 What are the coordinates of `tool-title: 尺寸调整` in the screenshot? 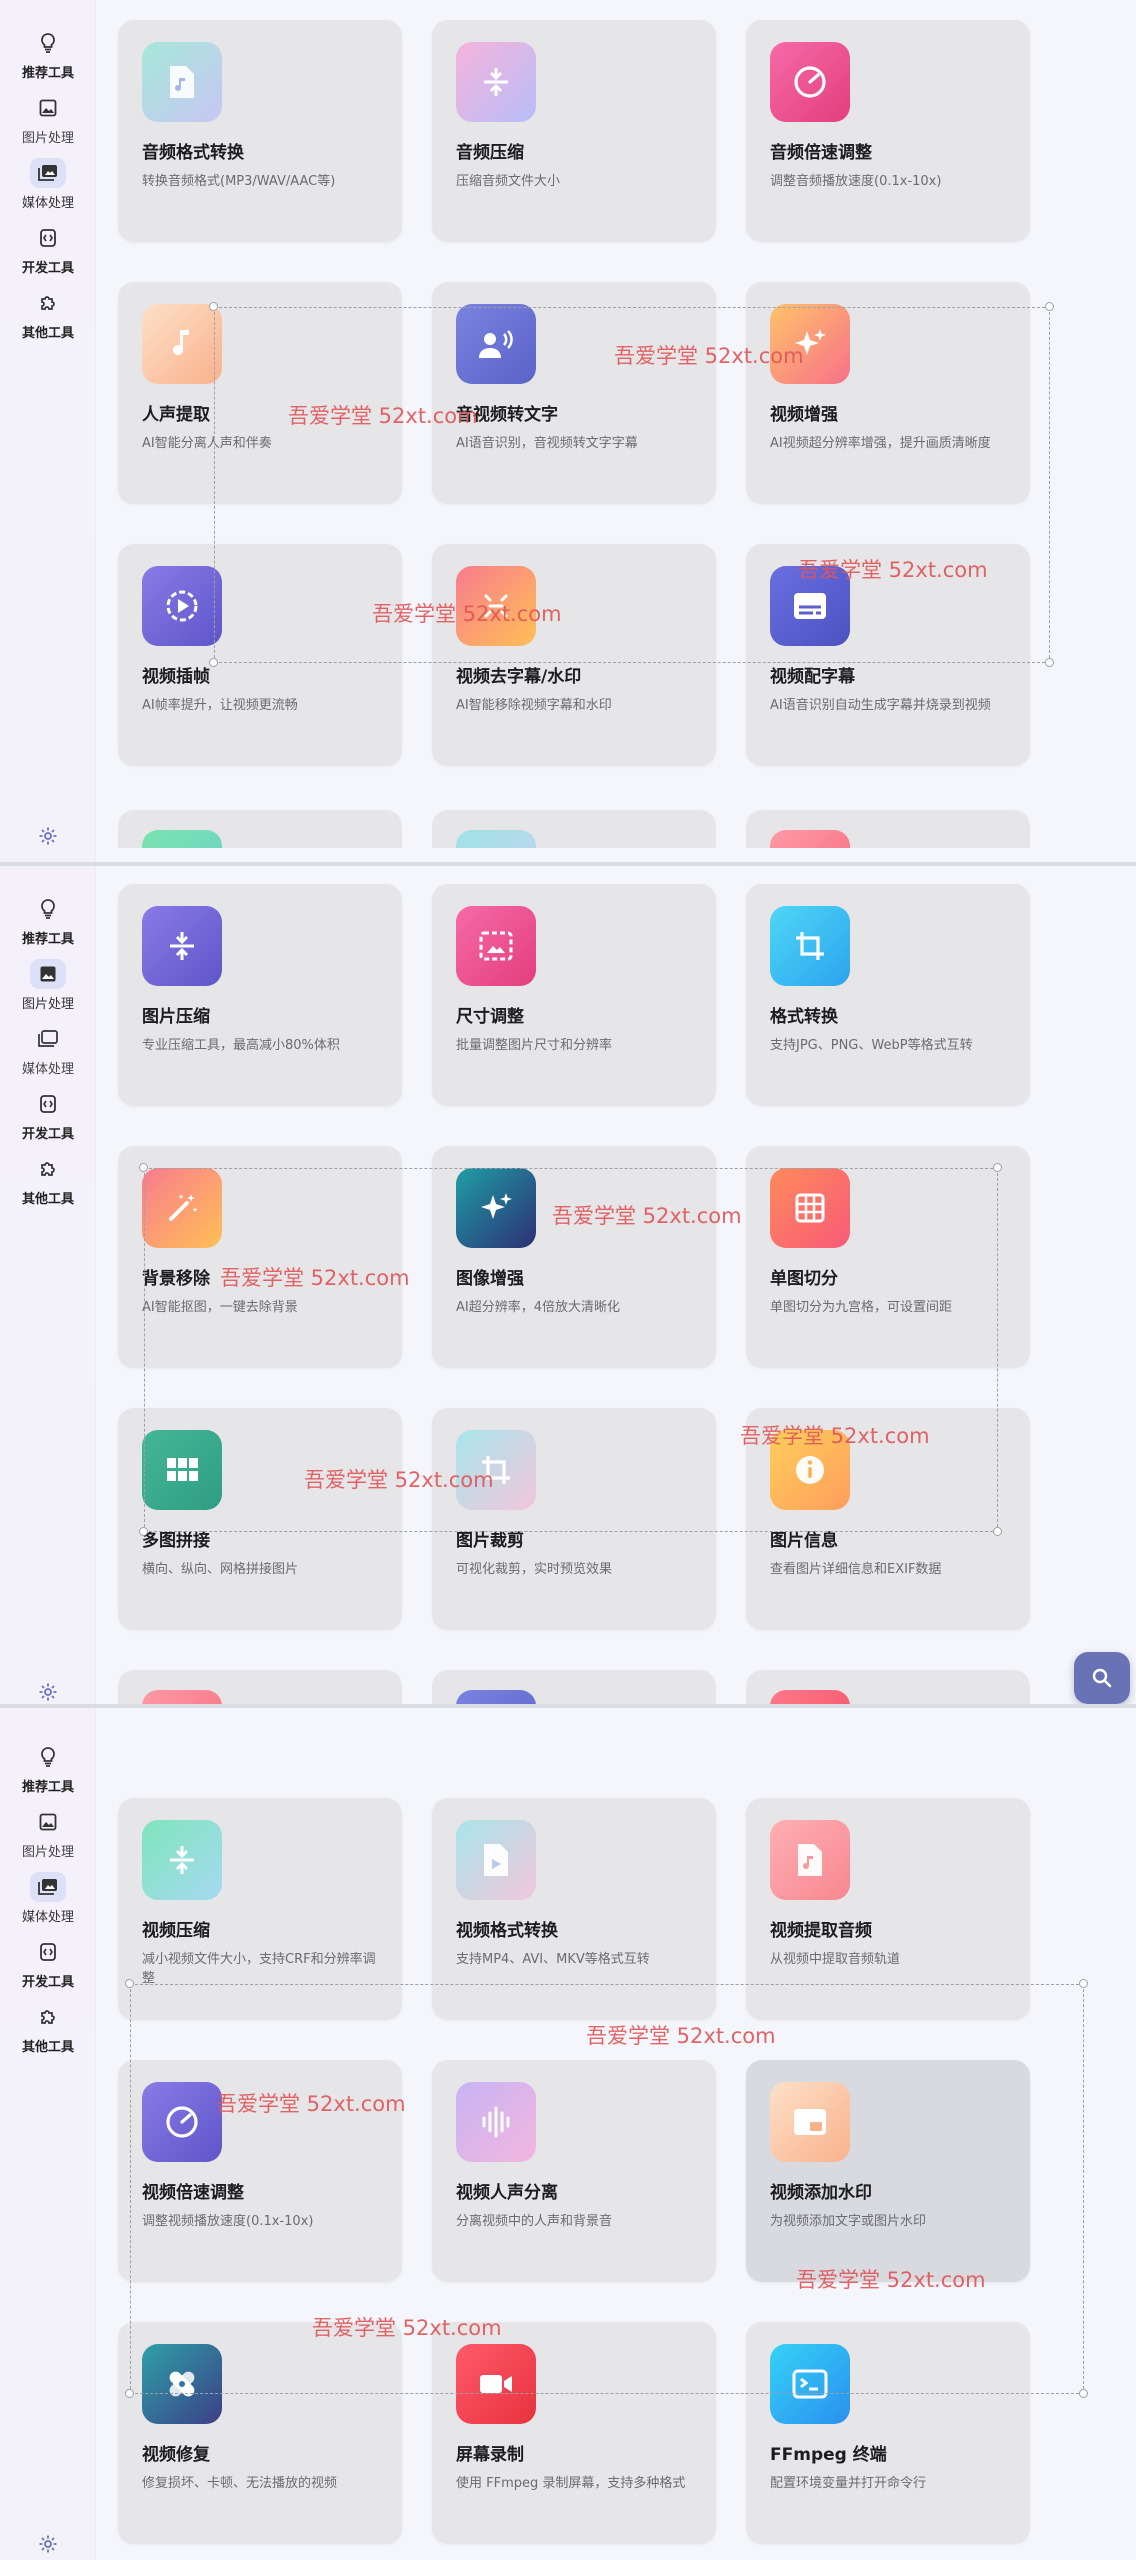 It's located at (490, 1017).